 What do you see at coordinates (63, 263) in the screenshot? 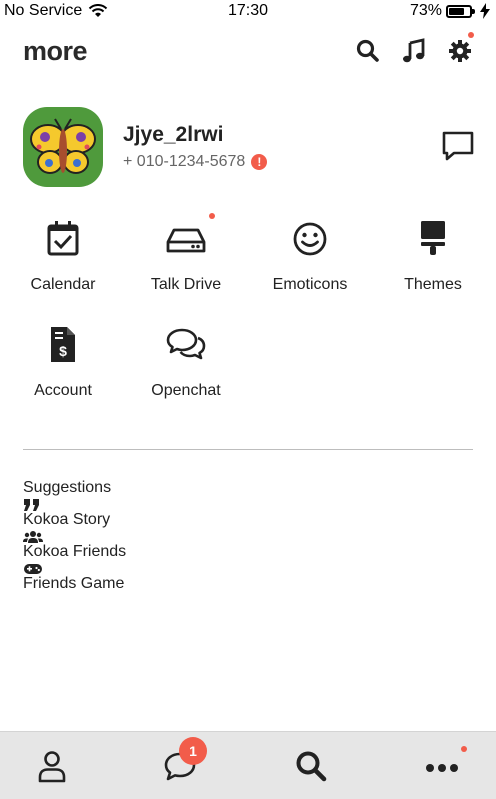
I see `grid-item-calendar: Calendar` at bounding box center [63, 263].